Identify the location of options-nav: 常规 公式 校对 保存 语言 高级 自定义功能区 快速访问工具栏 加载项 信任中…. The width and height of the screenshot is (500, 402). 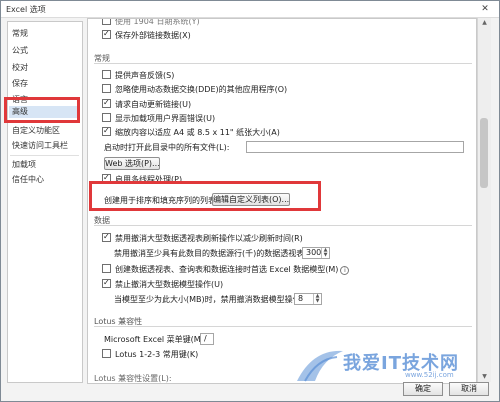
(45, 202).